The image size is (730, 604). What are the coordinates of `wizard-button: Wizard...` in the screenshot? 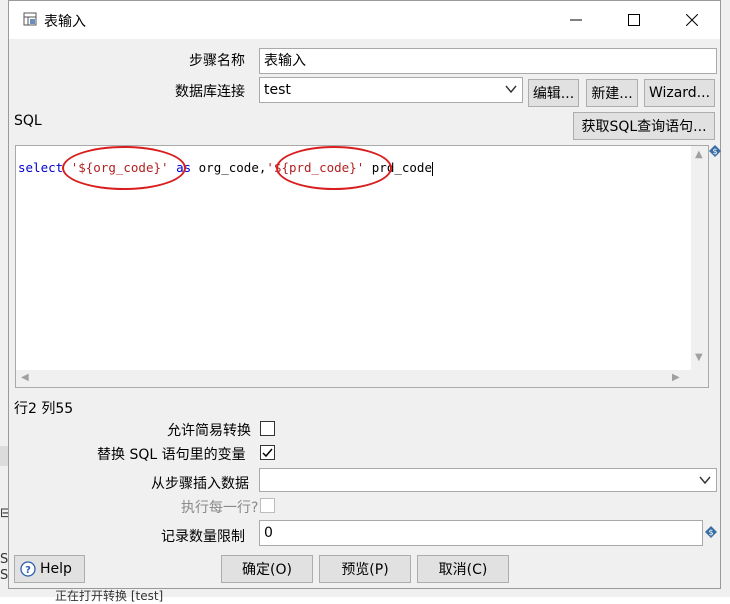 It's located at (679, 93).